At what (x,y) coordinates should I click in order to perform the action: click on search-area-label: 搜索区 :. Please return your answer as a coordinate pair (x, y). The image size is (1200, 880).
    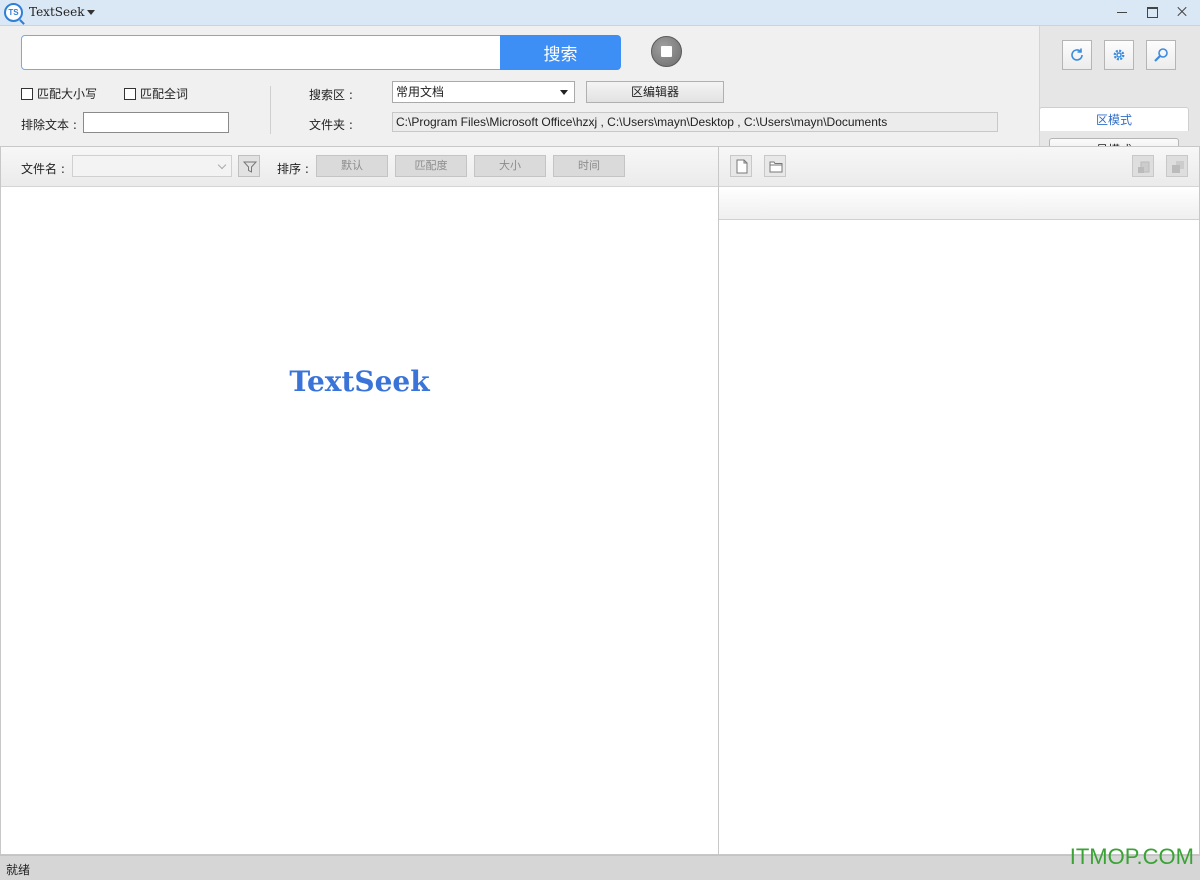
    Looking at the image, I should click on (331, 95).